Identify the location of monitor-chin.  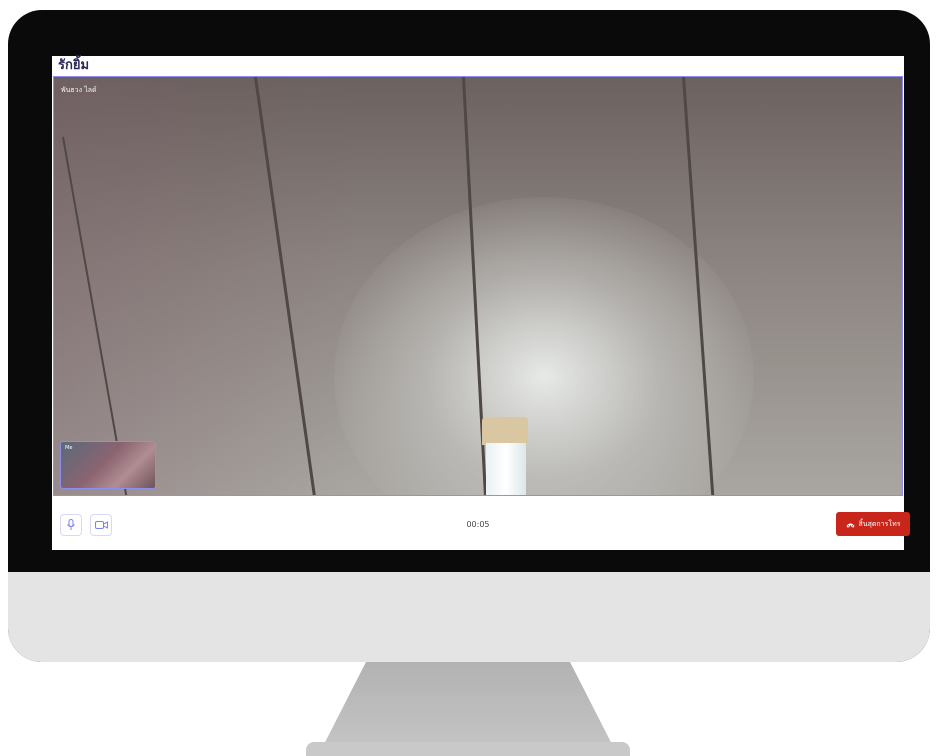
(469, 617).